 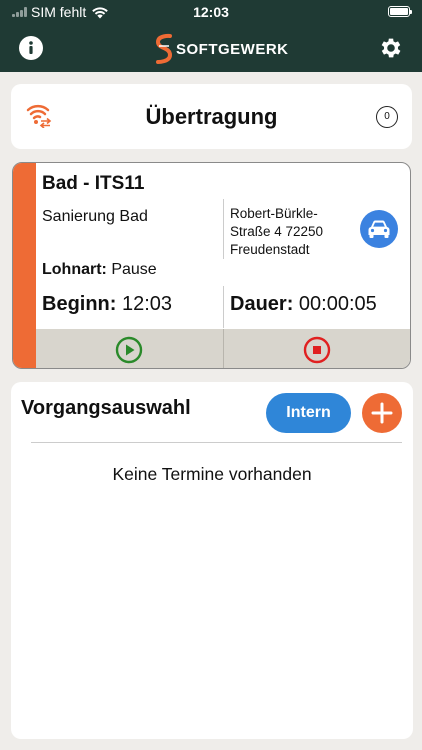 What do you see at coordinates (216, 442) in the screenshot?
I see `selection-divider` at bounding box center [216, 442].